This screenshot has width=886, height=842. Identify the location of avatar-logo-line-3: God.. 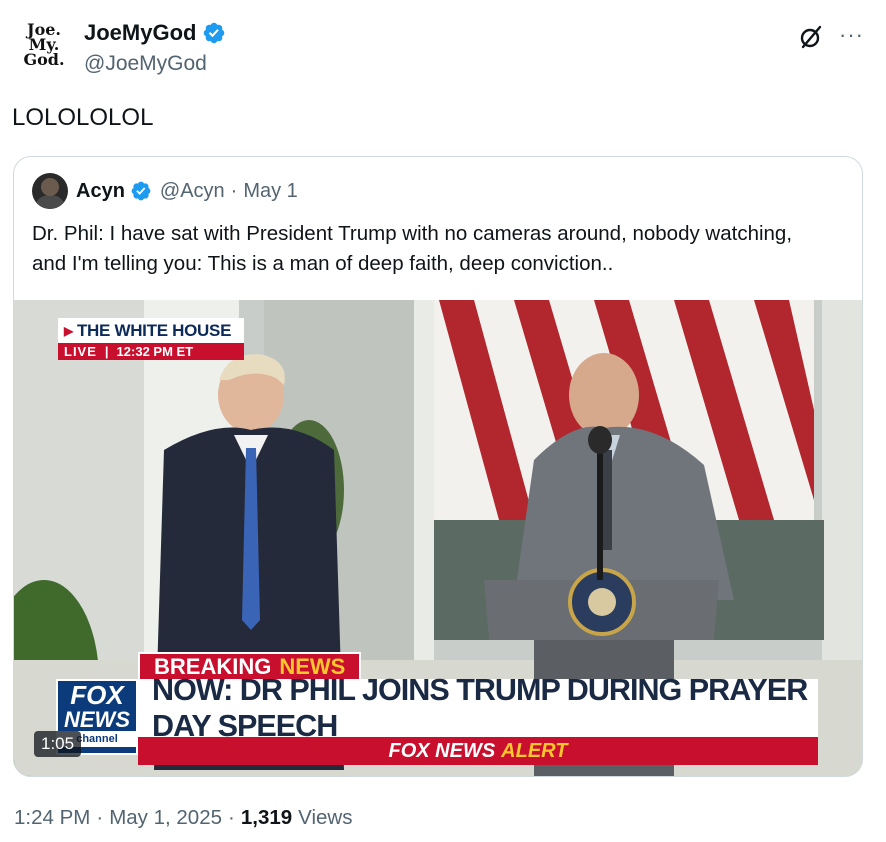
(44, 59).